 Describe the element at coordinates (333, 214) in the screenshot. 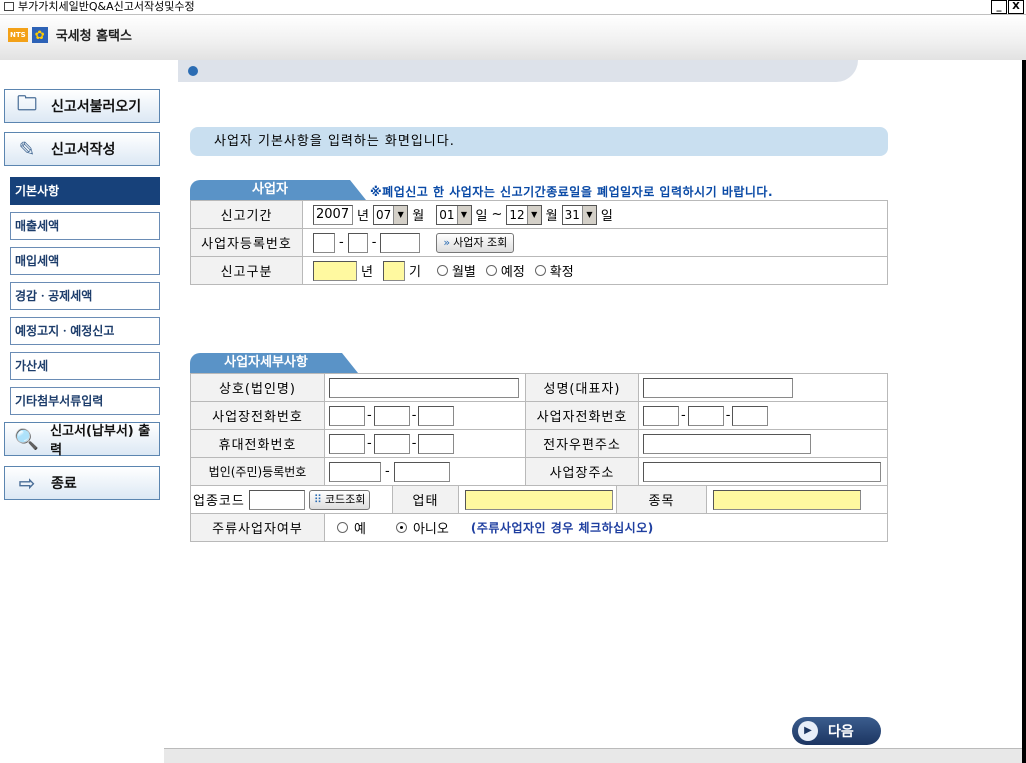

I see `year-input: 2007` at that location.